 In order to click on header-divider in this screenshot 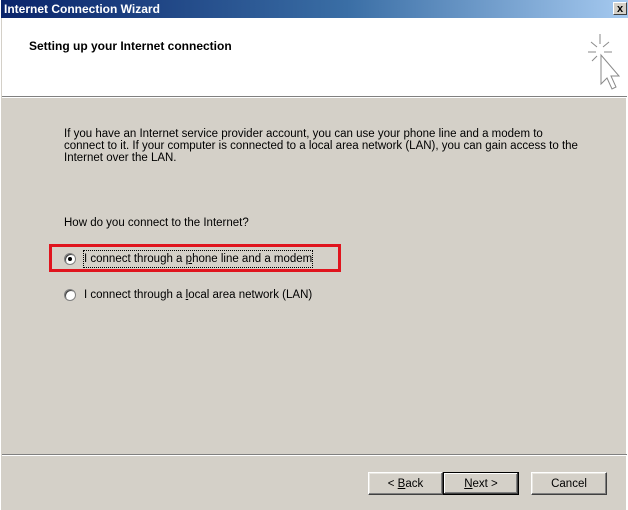, I will do `click(314, 97)`.